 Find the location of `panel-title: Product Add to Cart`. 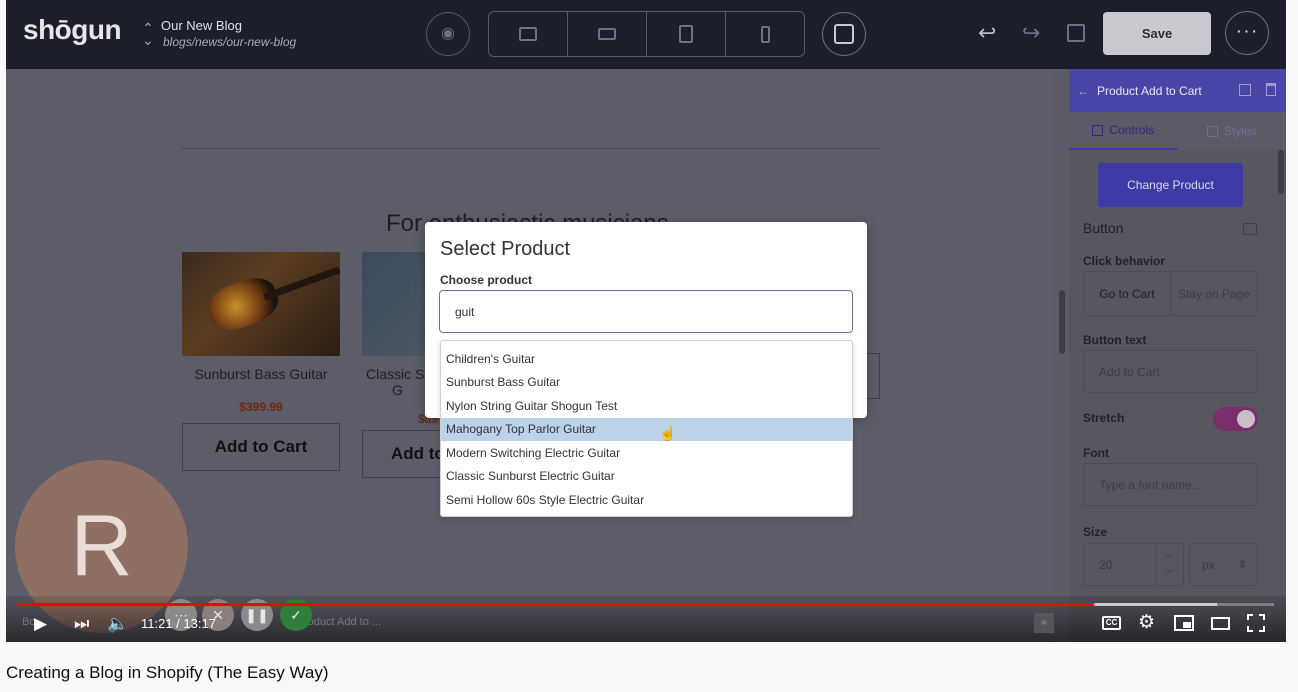

panel-title: Product Add to Cart is located at coordinates (1149, 90).